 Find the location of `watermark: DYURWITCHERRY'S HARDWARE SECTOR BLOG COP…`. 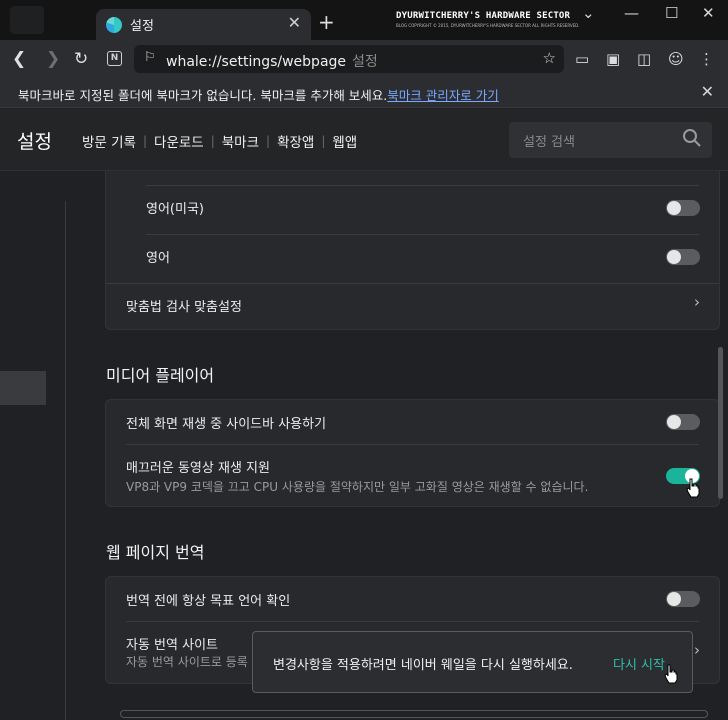

watermark: DYURWITCHERRY'S HARDWARE SECTOR BLOG COP… is located at coordinates (488, 19).